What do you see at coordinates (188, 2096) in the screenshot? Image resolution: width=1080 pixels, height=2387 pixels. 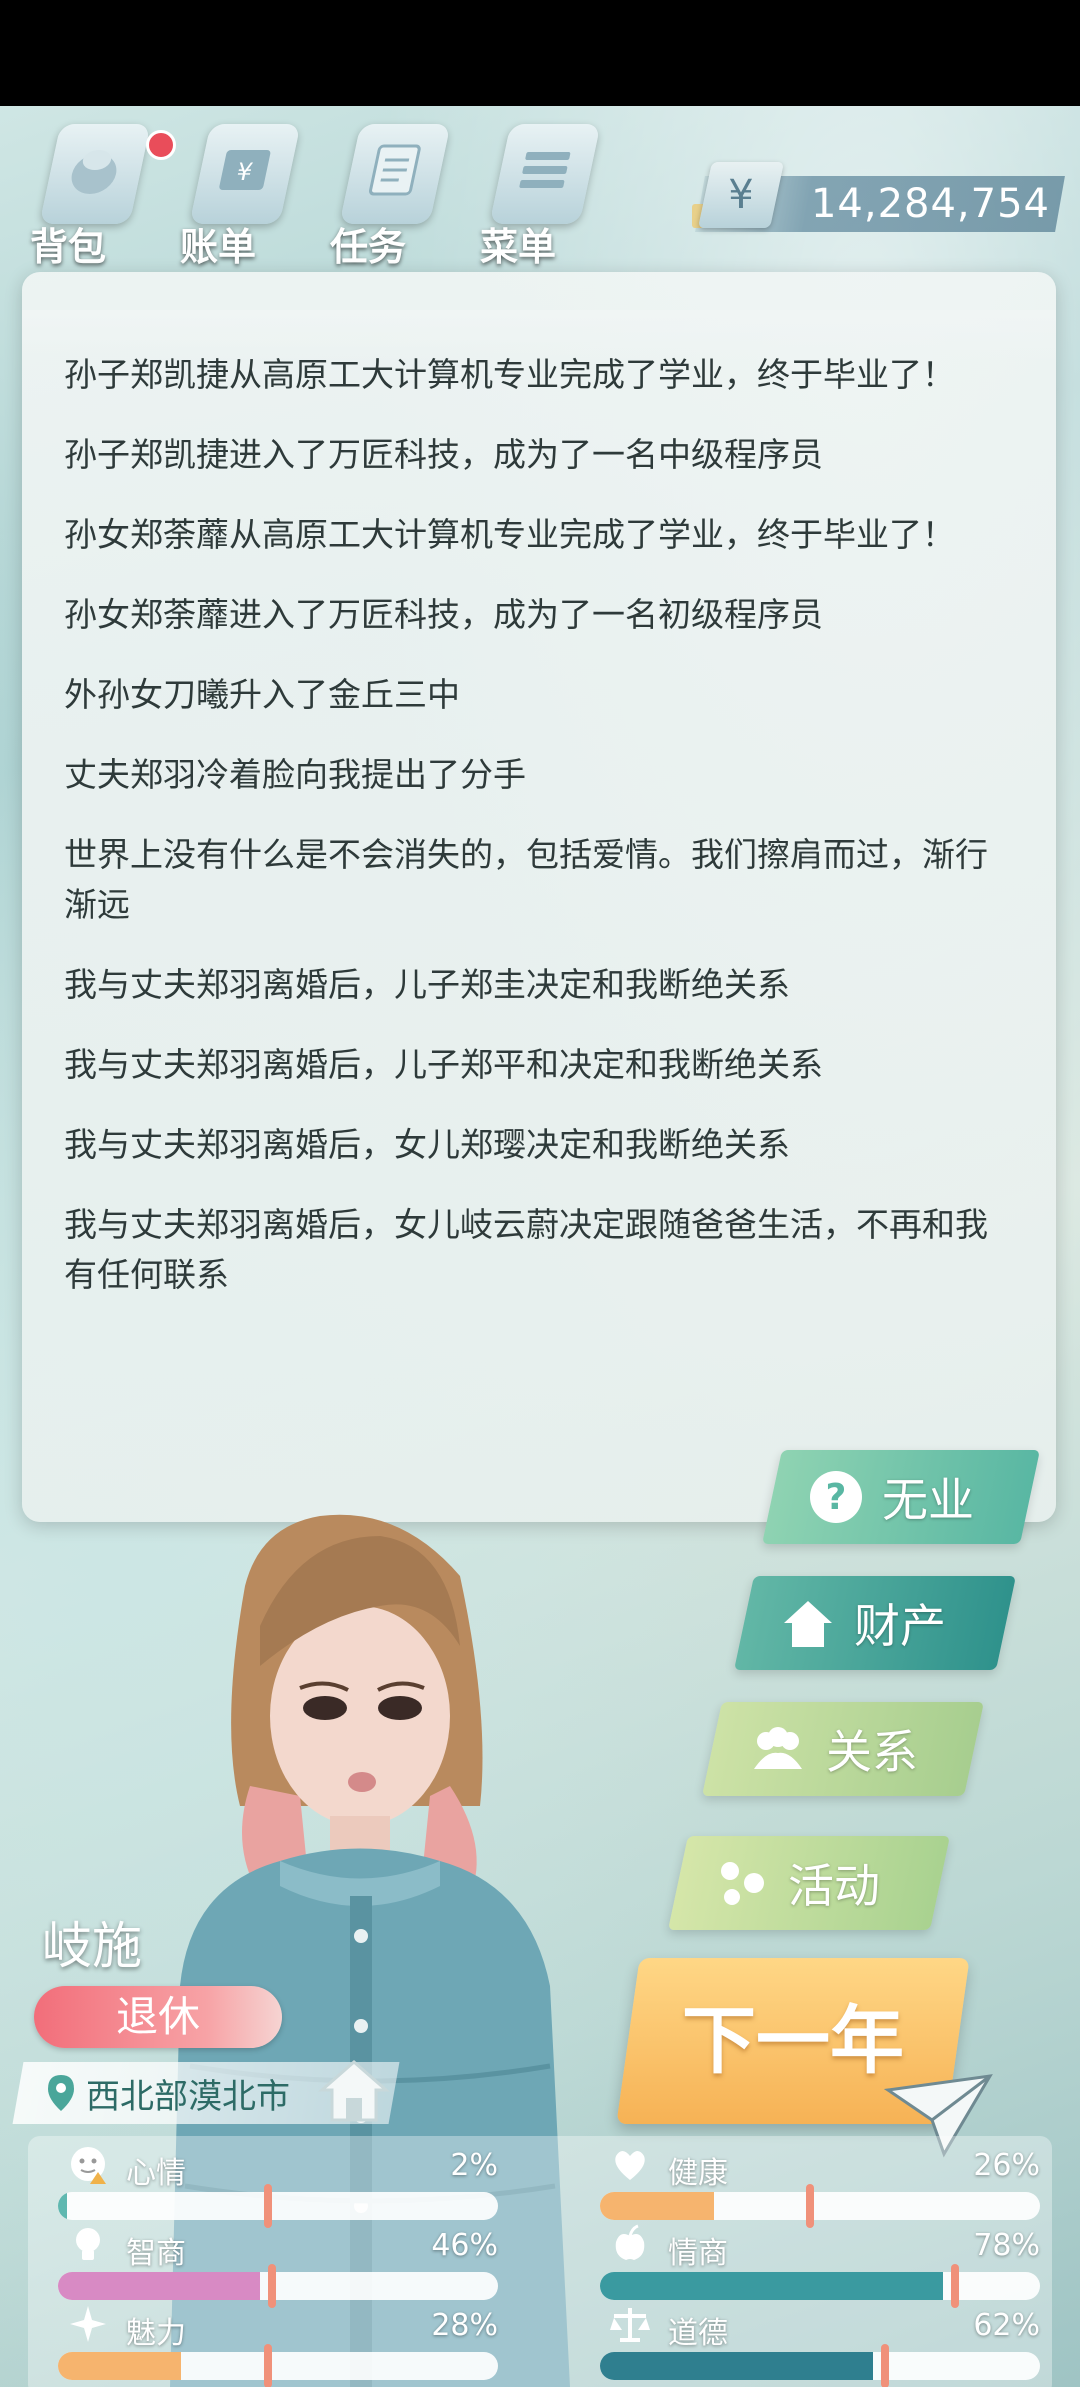 I see `location-label: 西北部漠北市` at bounding box center [188, 2096].